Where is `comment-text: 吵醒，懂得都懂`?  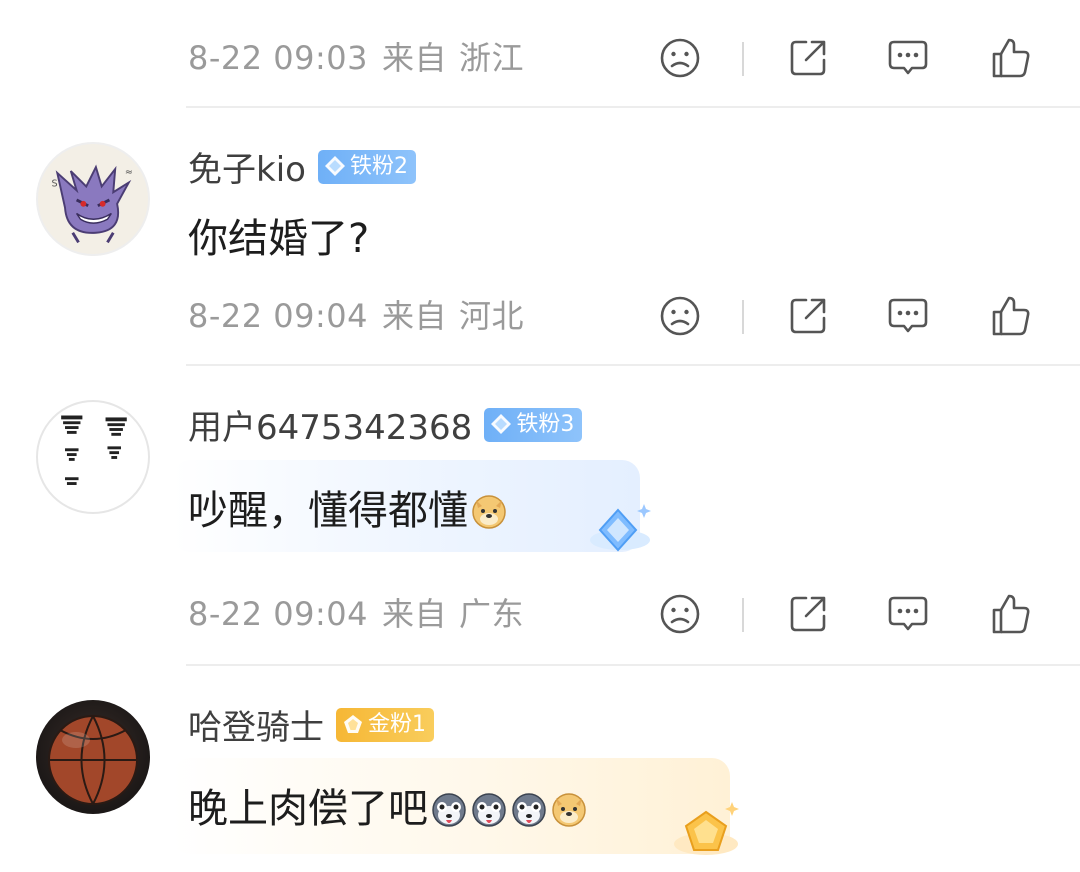
comment-text: 吵醒，懂得都懂 is located at coordinates (348, 507).